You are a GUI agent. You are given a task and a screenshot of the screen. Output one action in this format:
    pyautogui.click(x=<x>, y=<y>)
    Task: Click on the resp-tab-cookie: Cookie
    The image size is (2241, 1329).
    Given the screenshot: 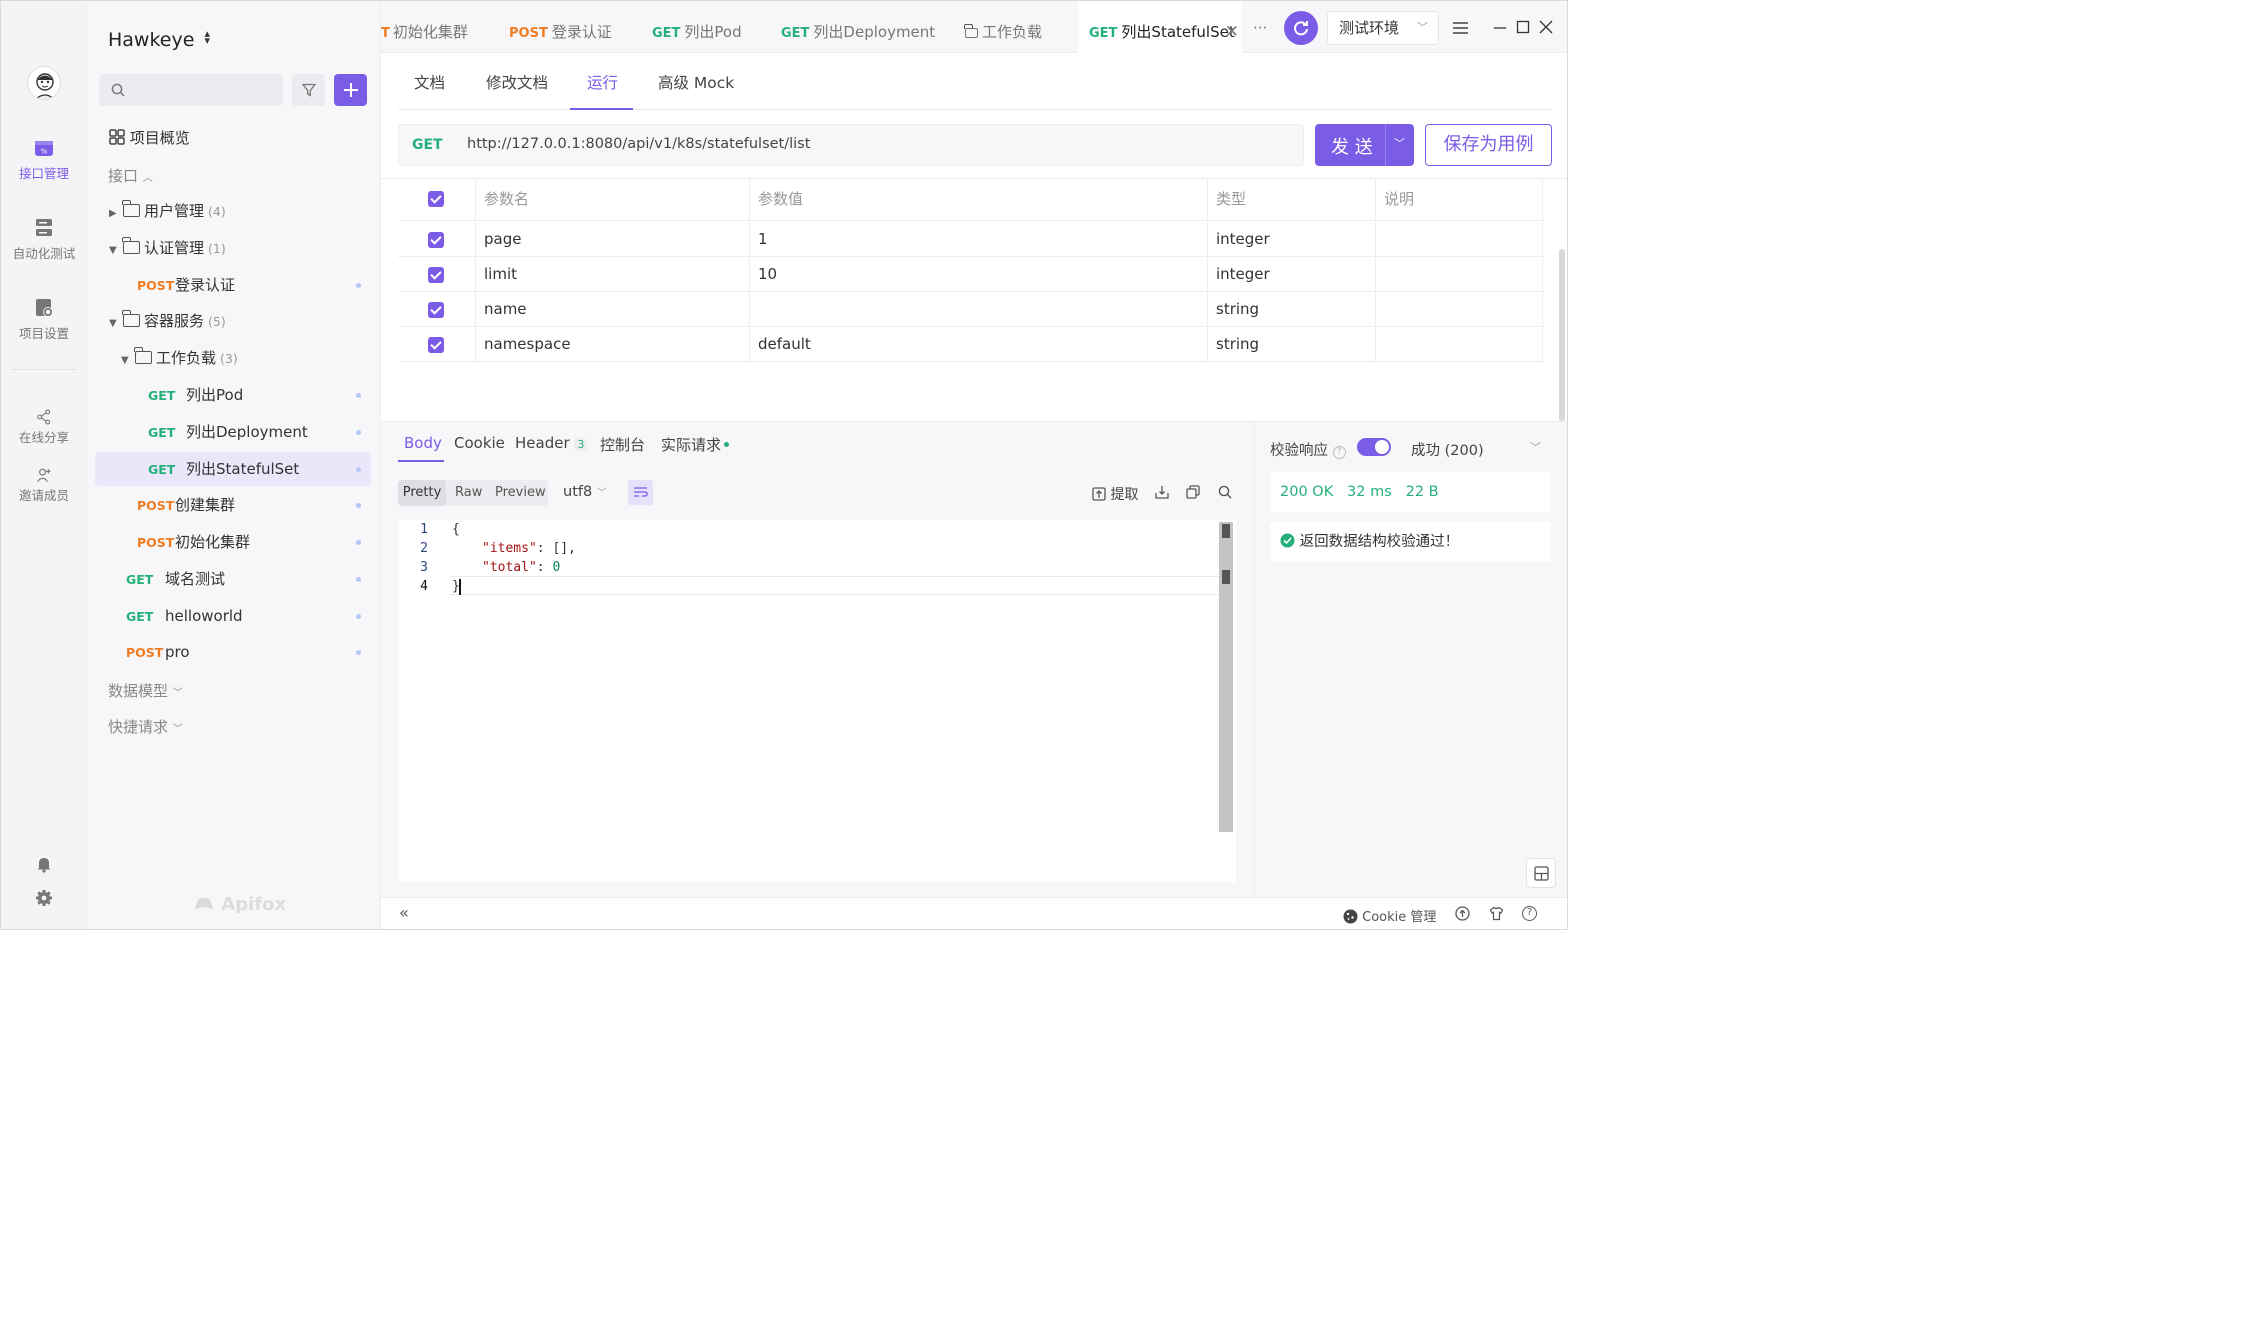 What is the action you would take?
    pyautogui.click(x=479, y=443)
    